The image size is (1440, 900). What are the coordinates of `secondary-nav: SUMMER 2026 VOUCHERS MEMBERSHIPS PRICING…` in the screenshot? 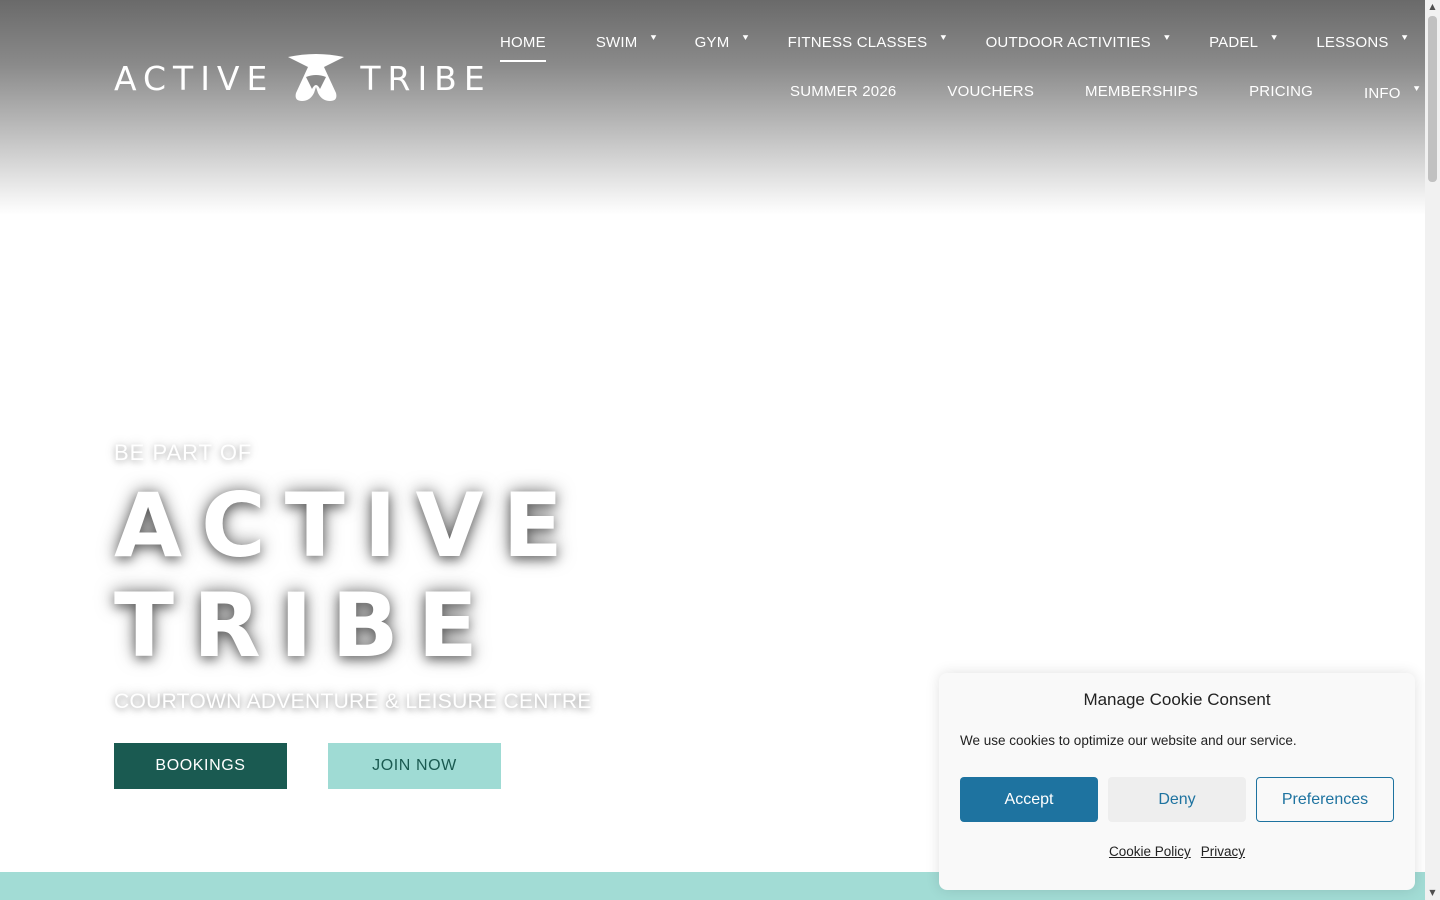 It's located at (1105, 91).